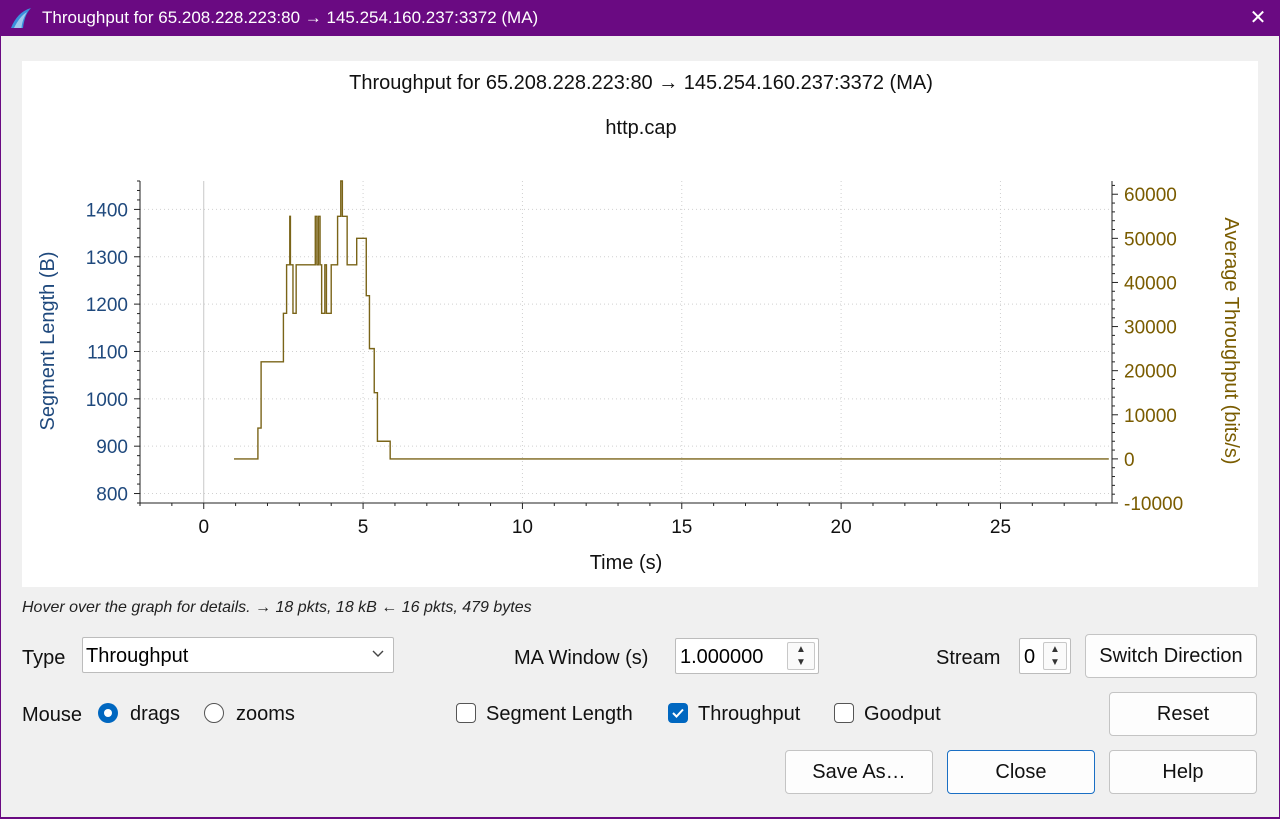 The image size is (1280, 819). Describe the element at coordinates (559, 714) in the screenshot. I see `segment-length-label: Segment Length` at that location.